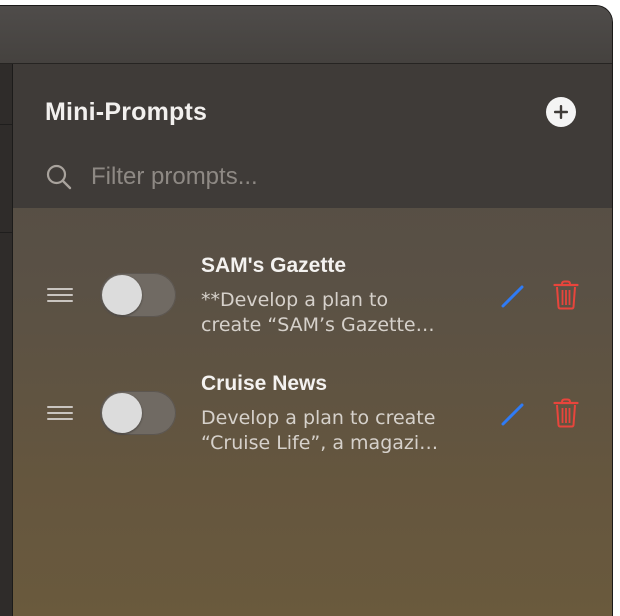  Describe the element at coordinates (59, 177) in the screenshot. I see `search-icon` at that location.